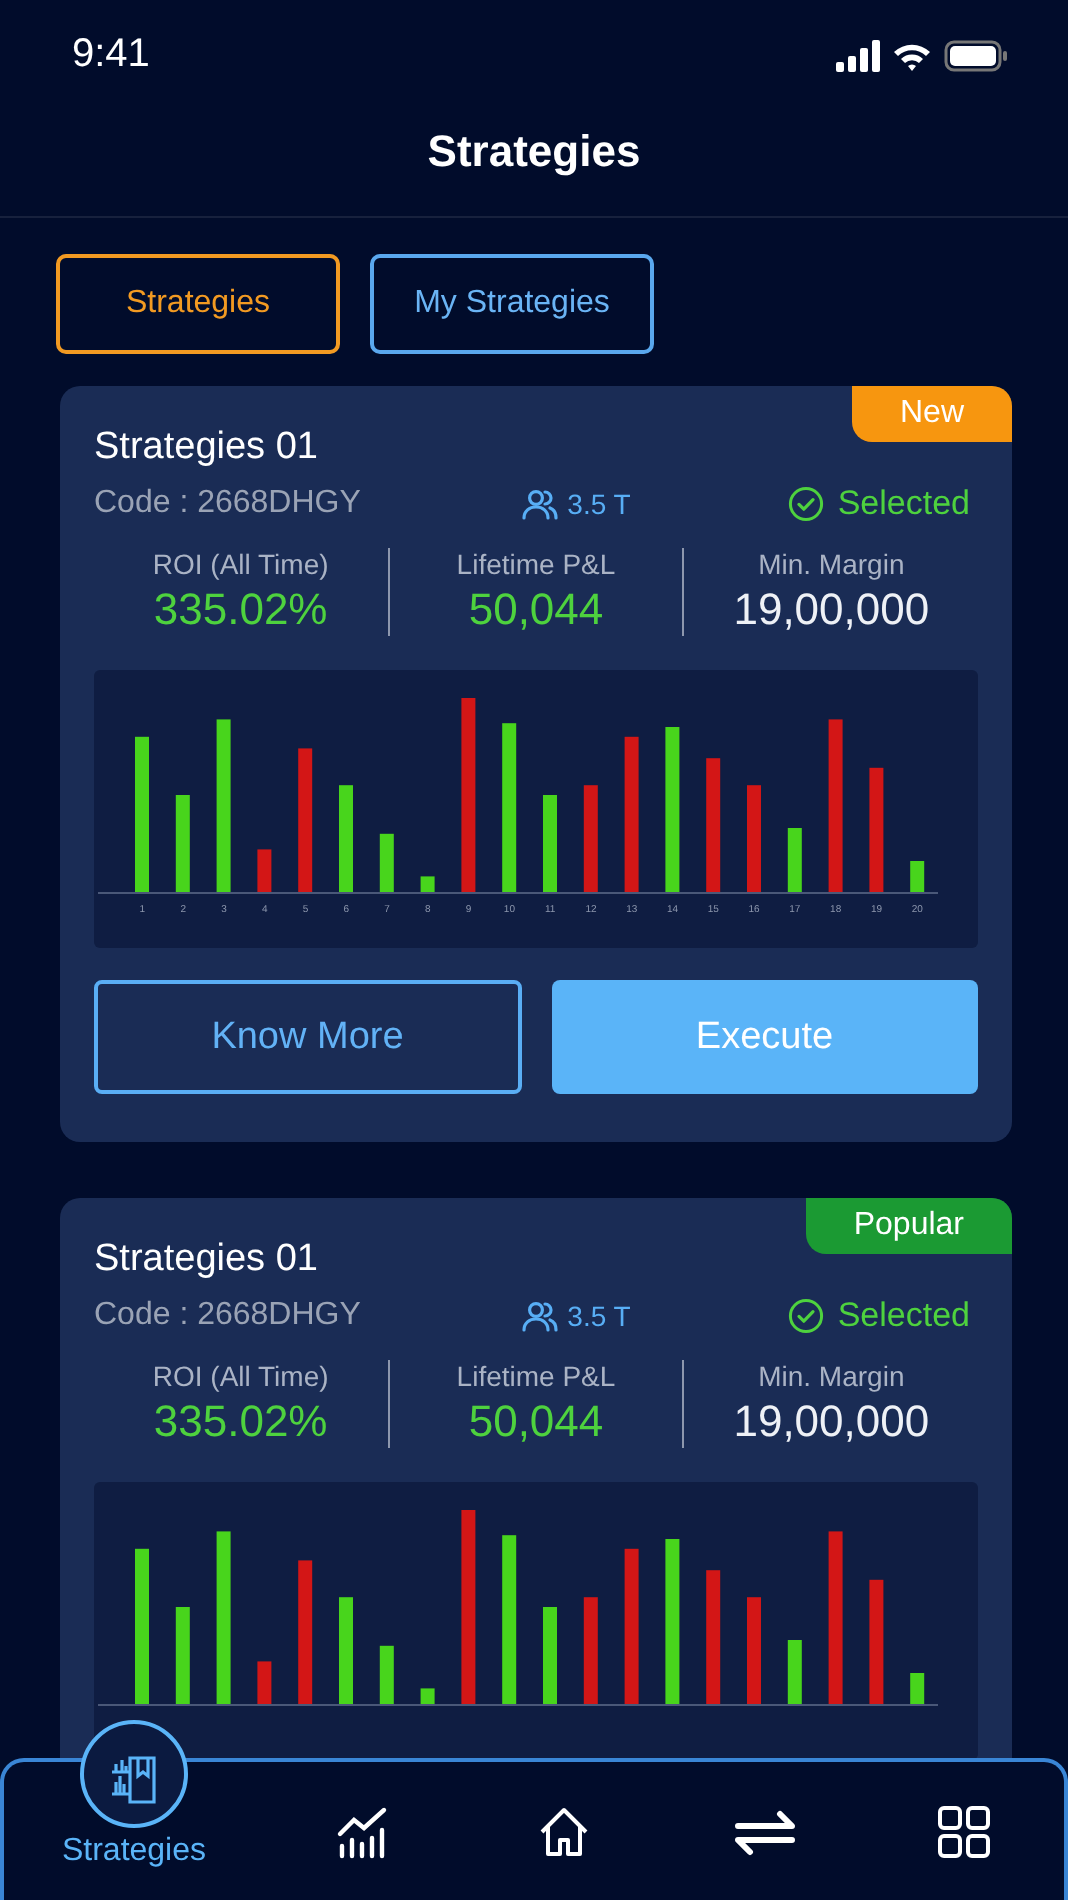  Describe the element at coordinates (976, 55) in the screenshot. I see `battery-icon` at that location.